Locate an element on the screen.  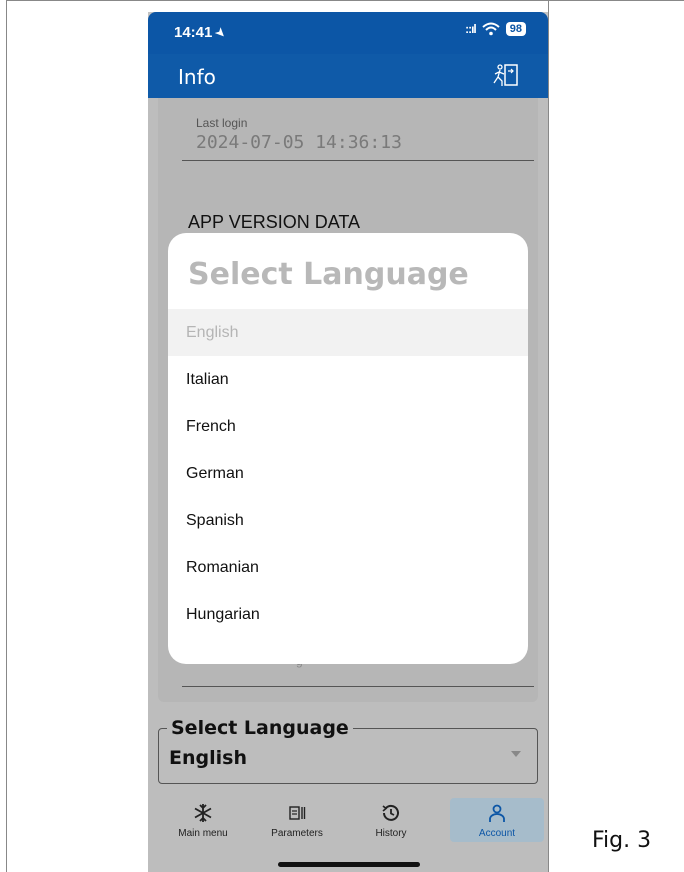
battery-icon: 98 is located at coordinates (515, 29).